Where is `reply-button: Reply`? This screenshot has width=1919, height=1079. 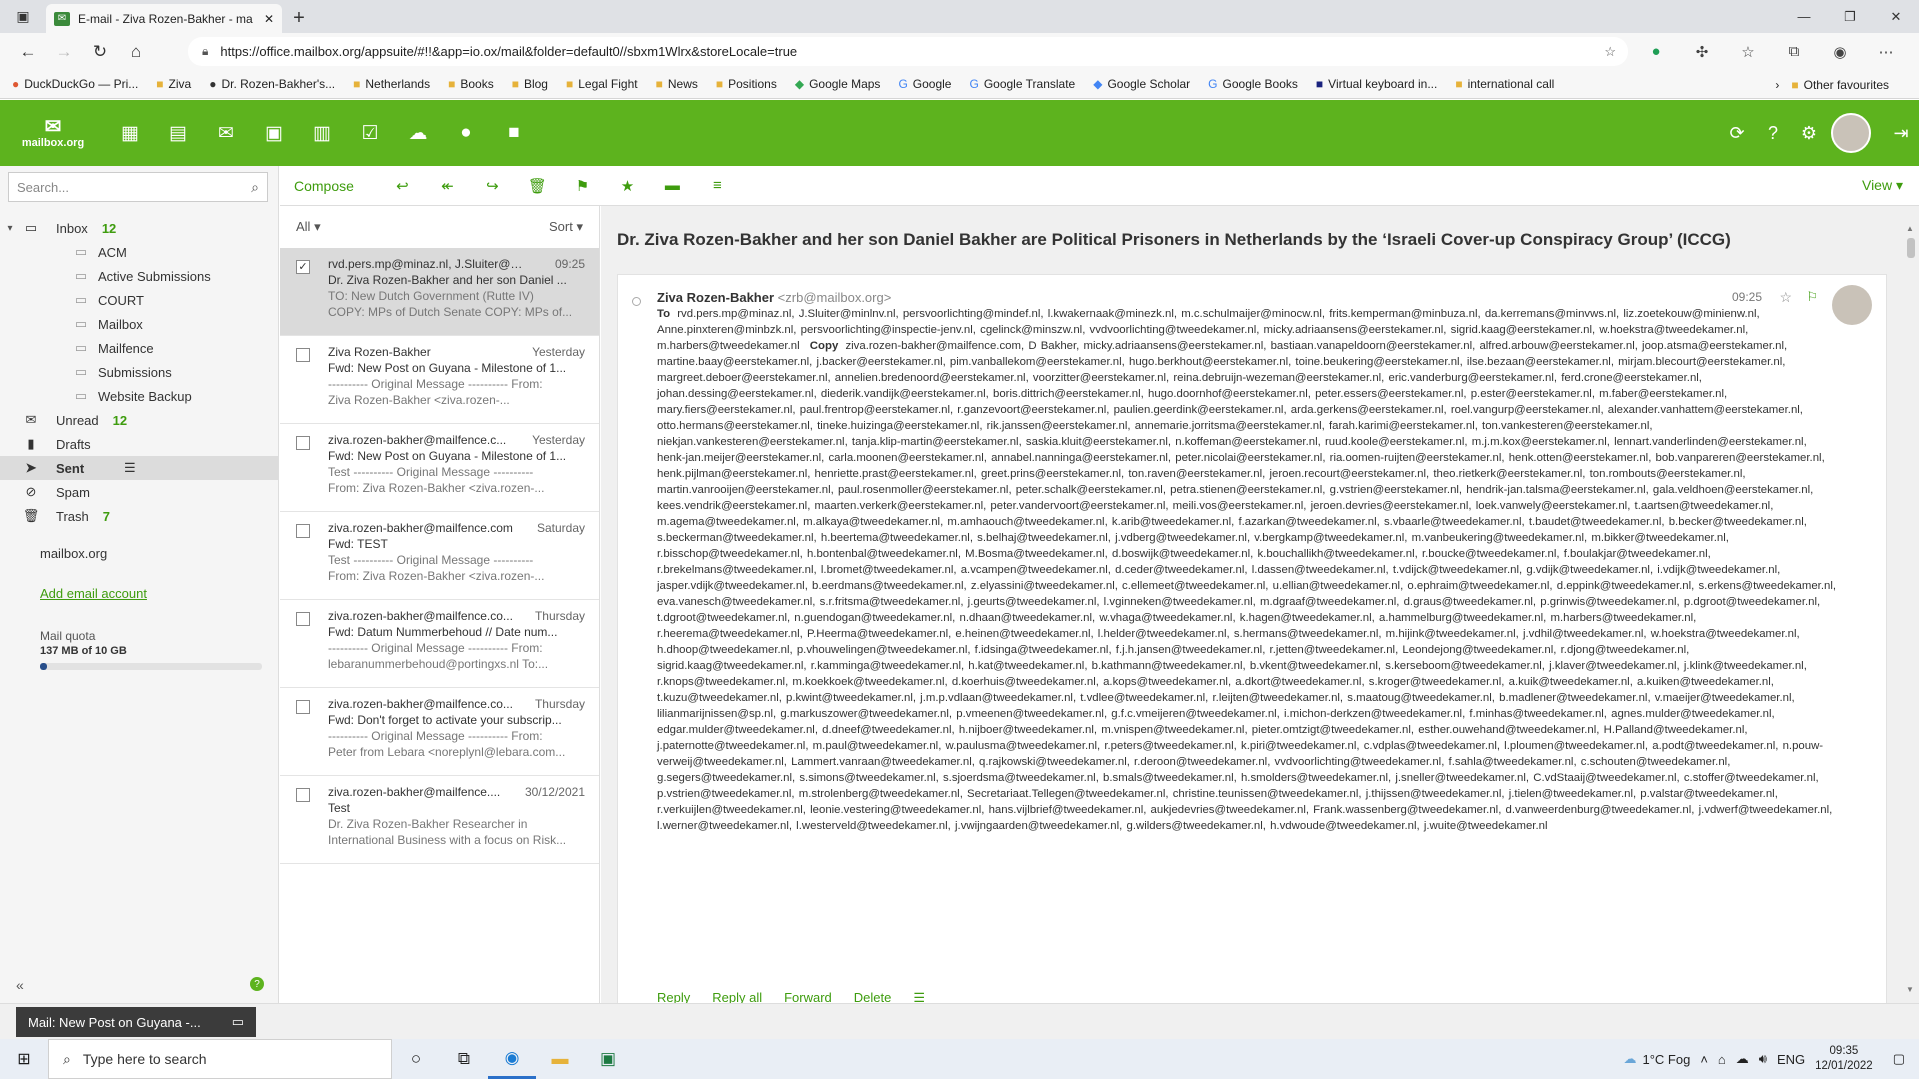
reply-button: Reply is located at coordinates (673, 996).